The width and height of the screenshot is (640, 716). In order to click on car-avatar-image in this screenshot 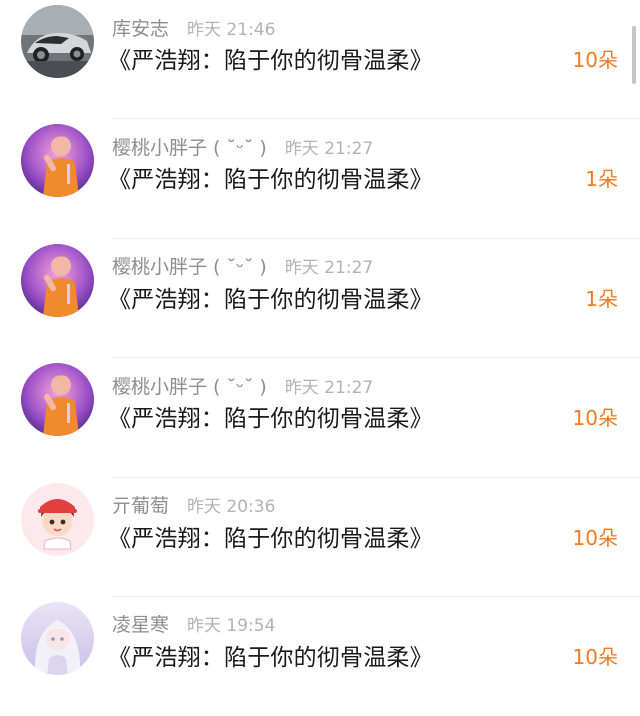, I will do `click(57, 41)`.